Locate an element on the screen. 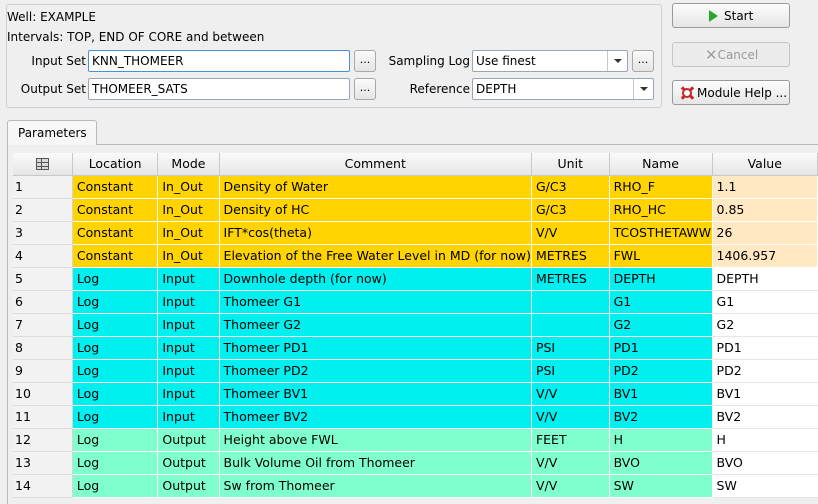  cell-comment: Sw from Thomeer is located at coordinates (375, 486).